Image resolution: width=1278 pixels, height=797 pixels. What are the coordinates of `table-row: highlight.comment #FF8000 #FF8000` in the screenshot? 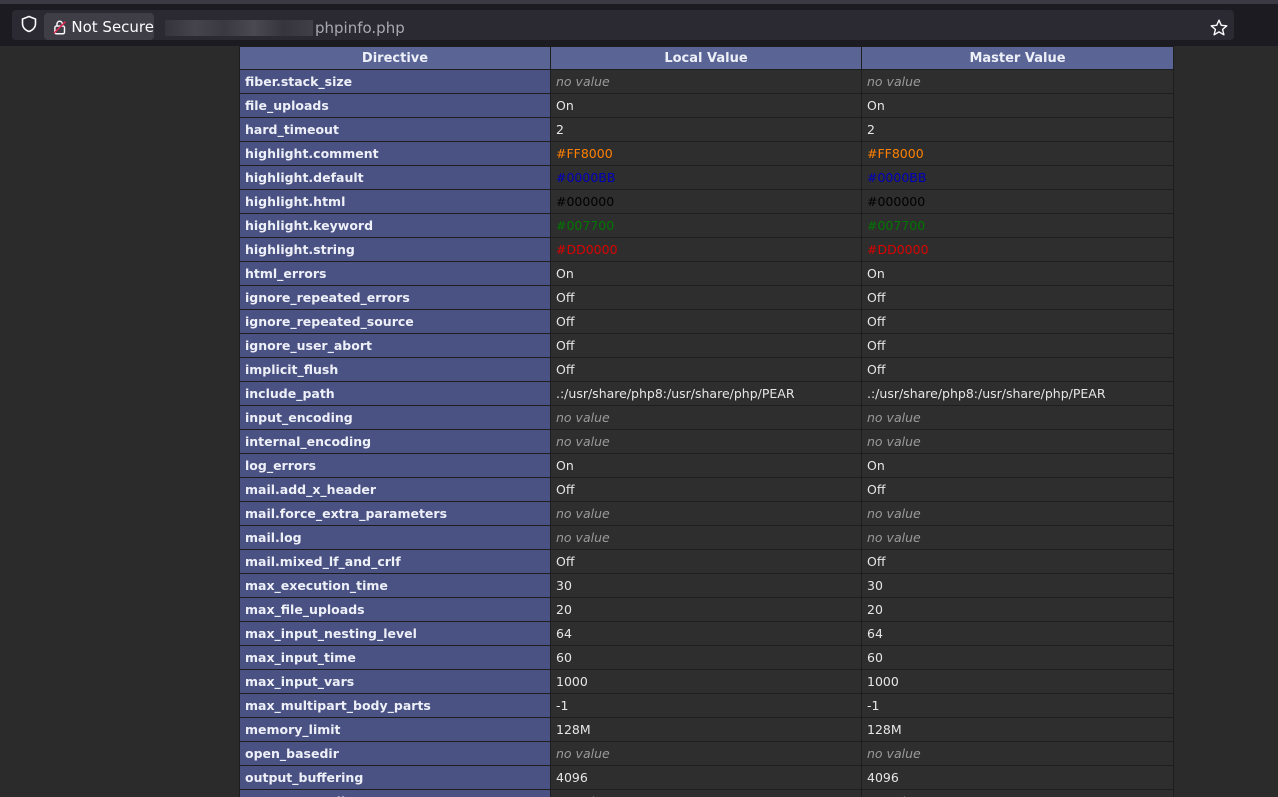 It's located at (706, 153).